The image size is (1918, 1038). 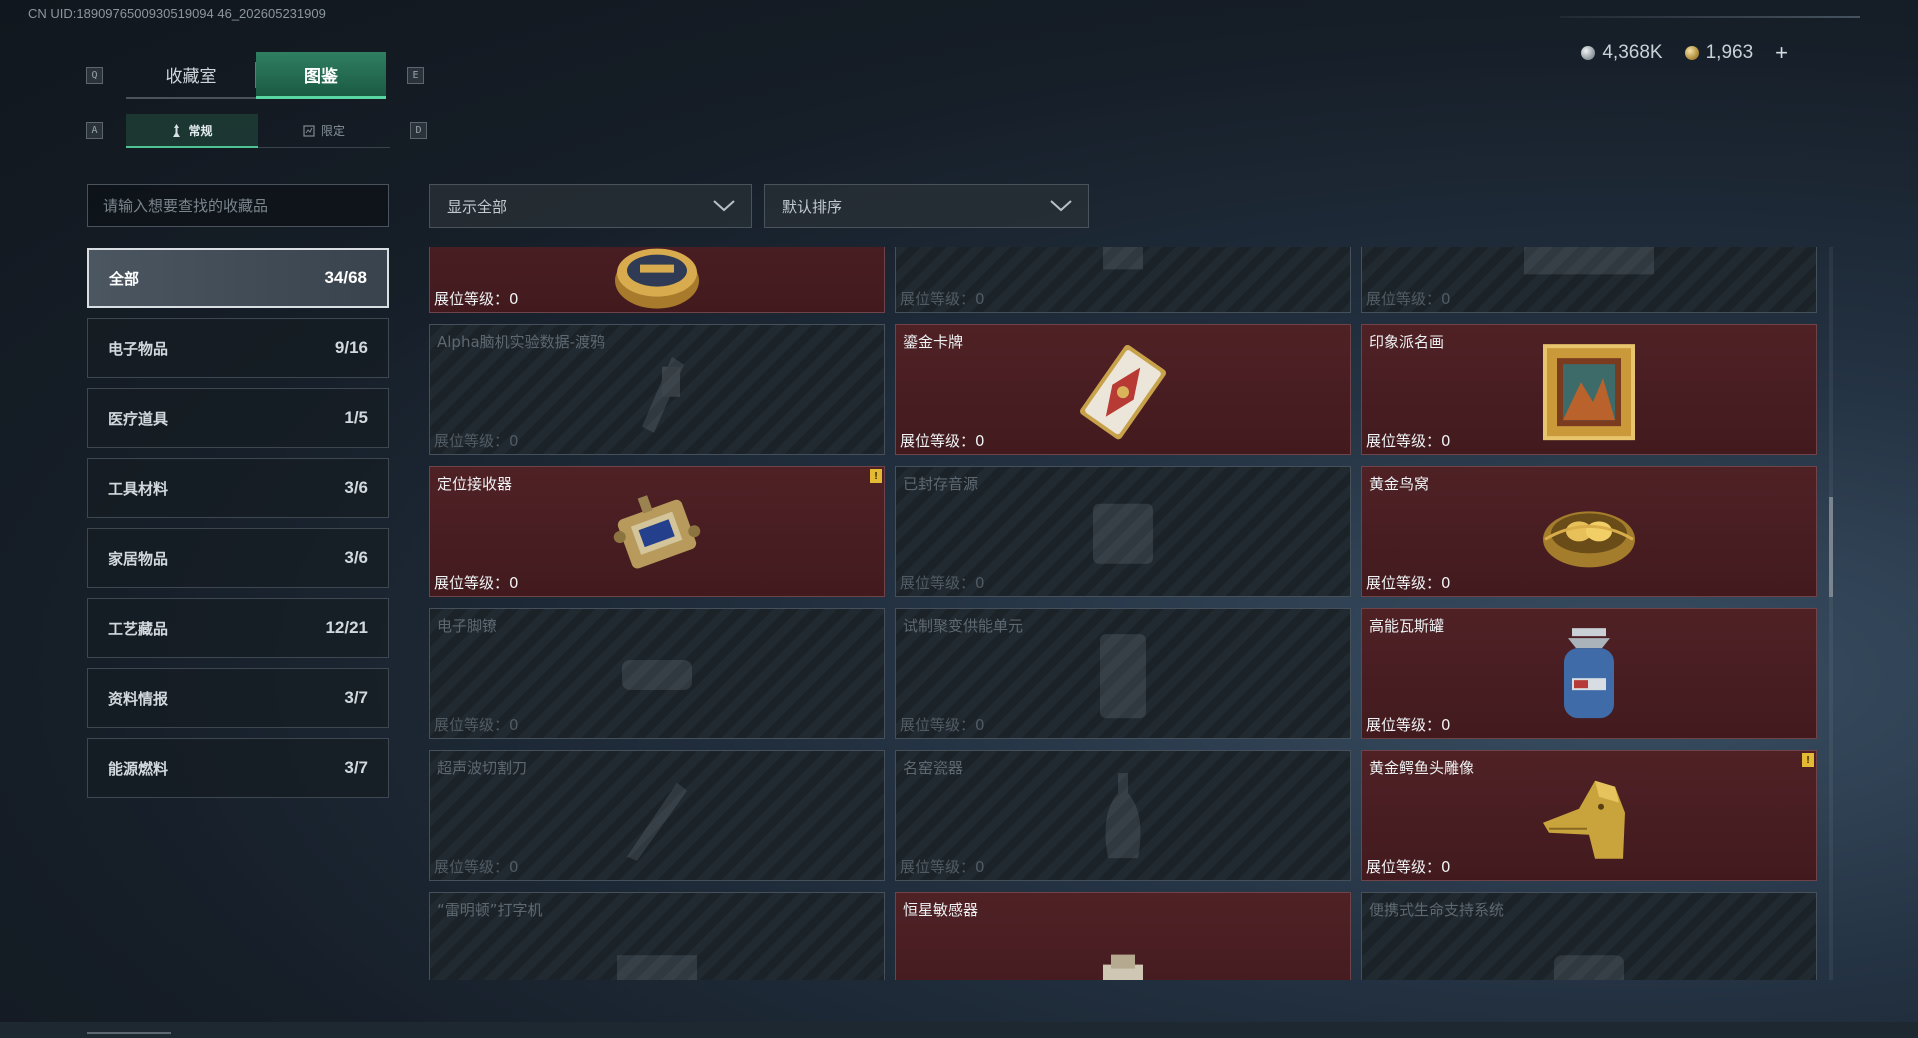 I want to click on item-name: 高能瓦斯罐, so click(x=1407, y=626).